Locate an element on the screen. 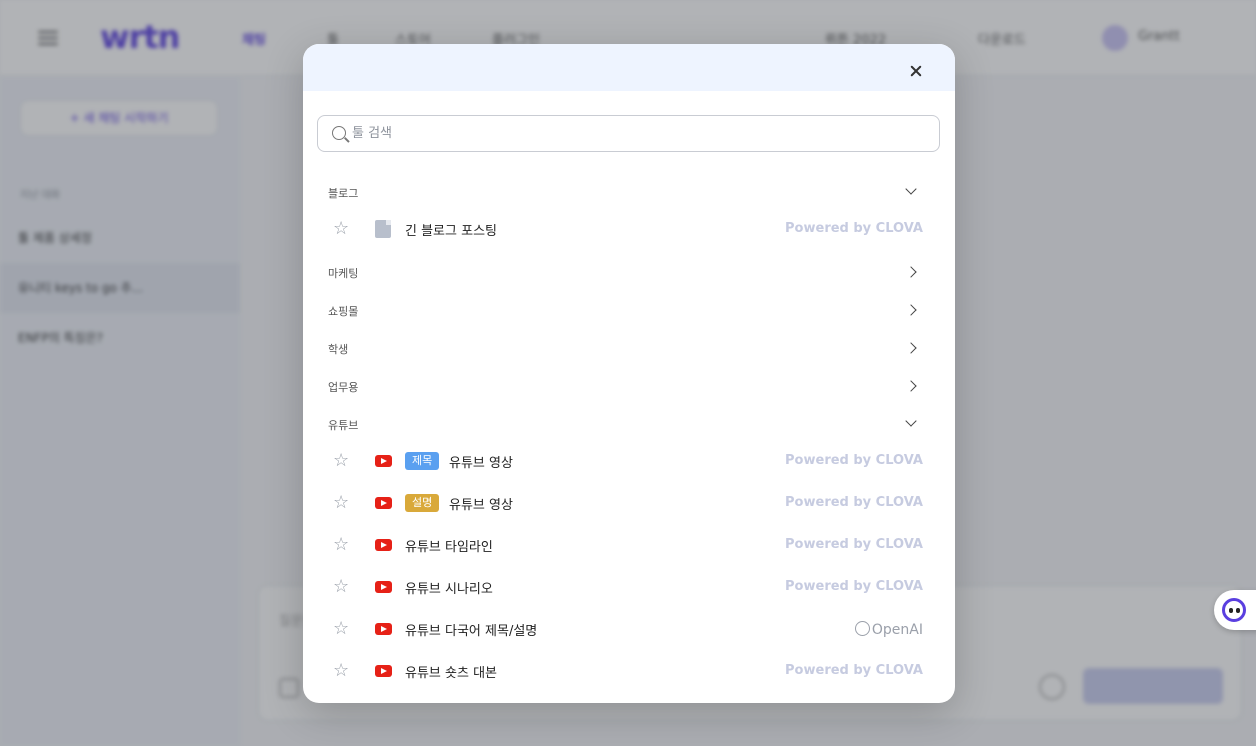 This screenshot has width=1256, height=746. assistant-floating-button is located at coordinates (1235, 610).